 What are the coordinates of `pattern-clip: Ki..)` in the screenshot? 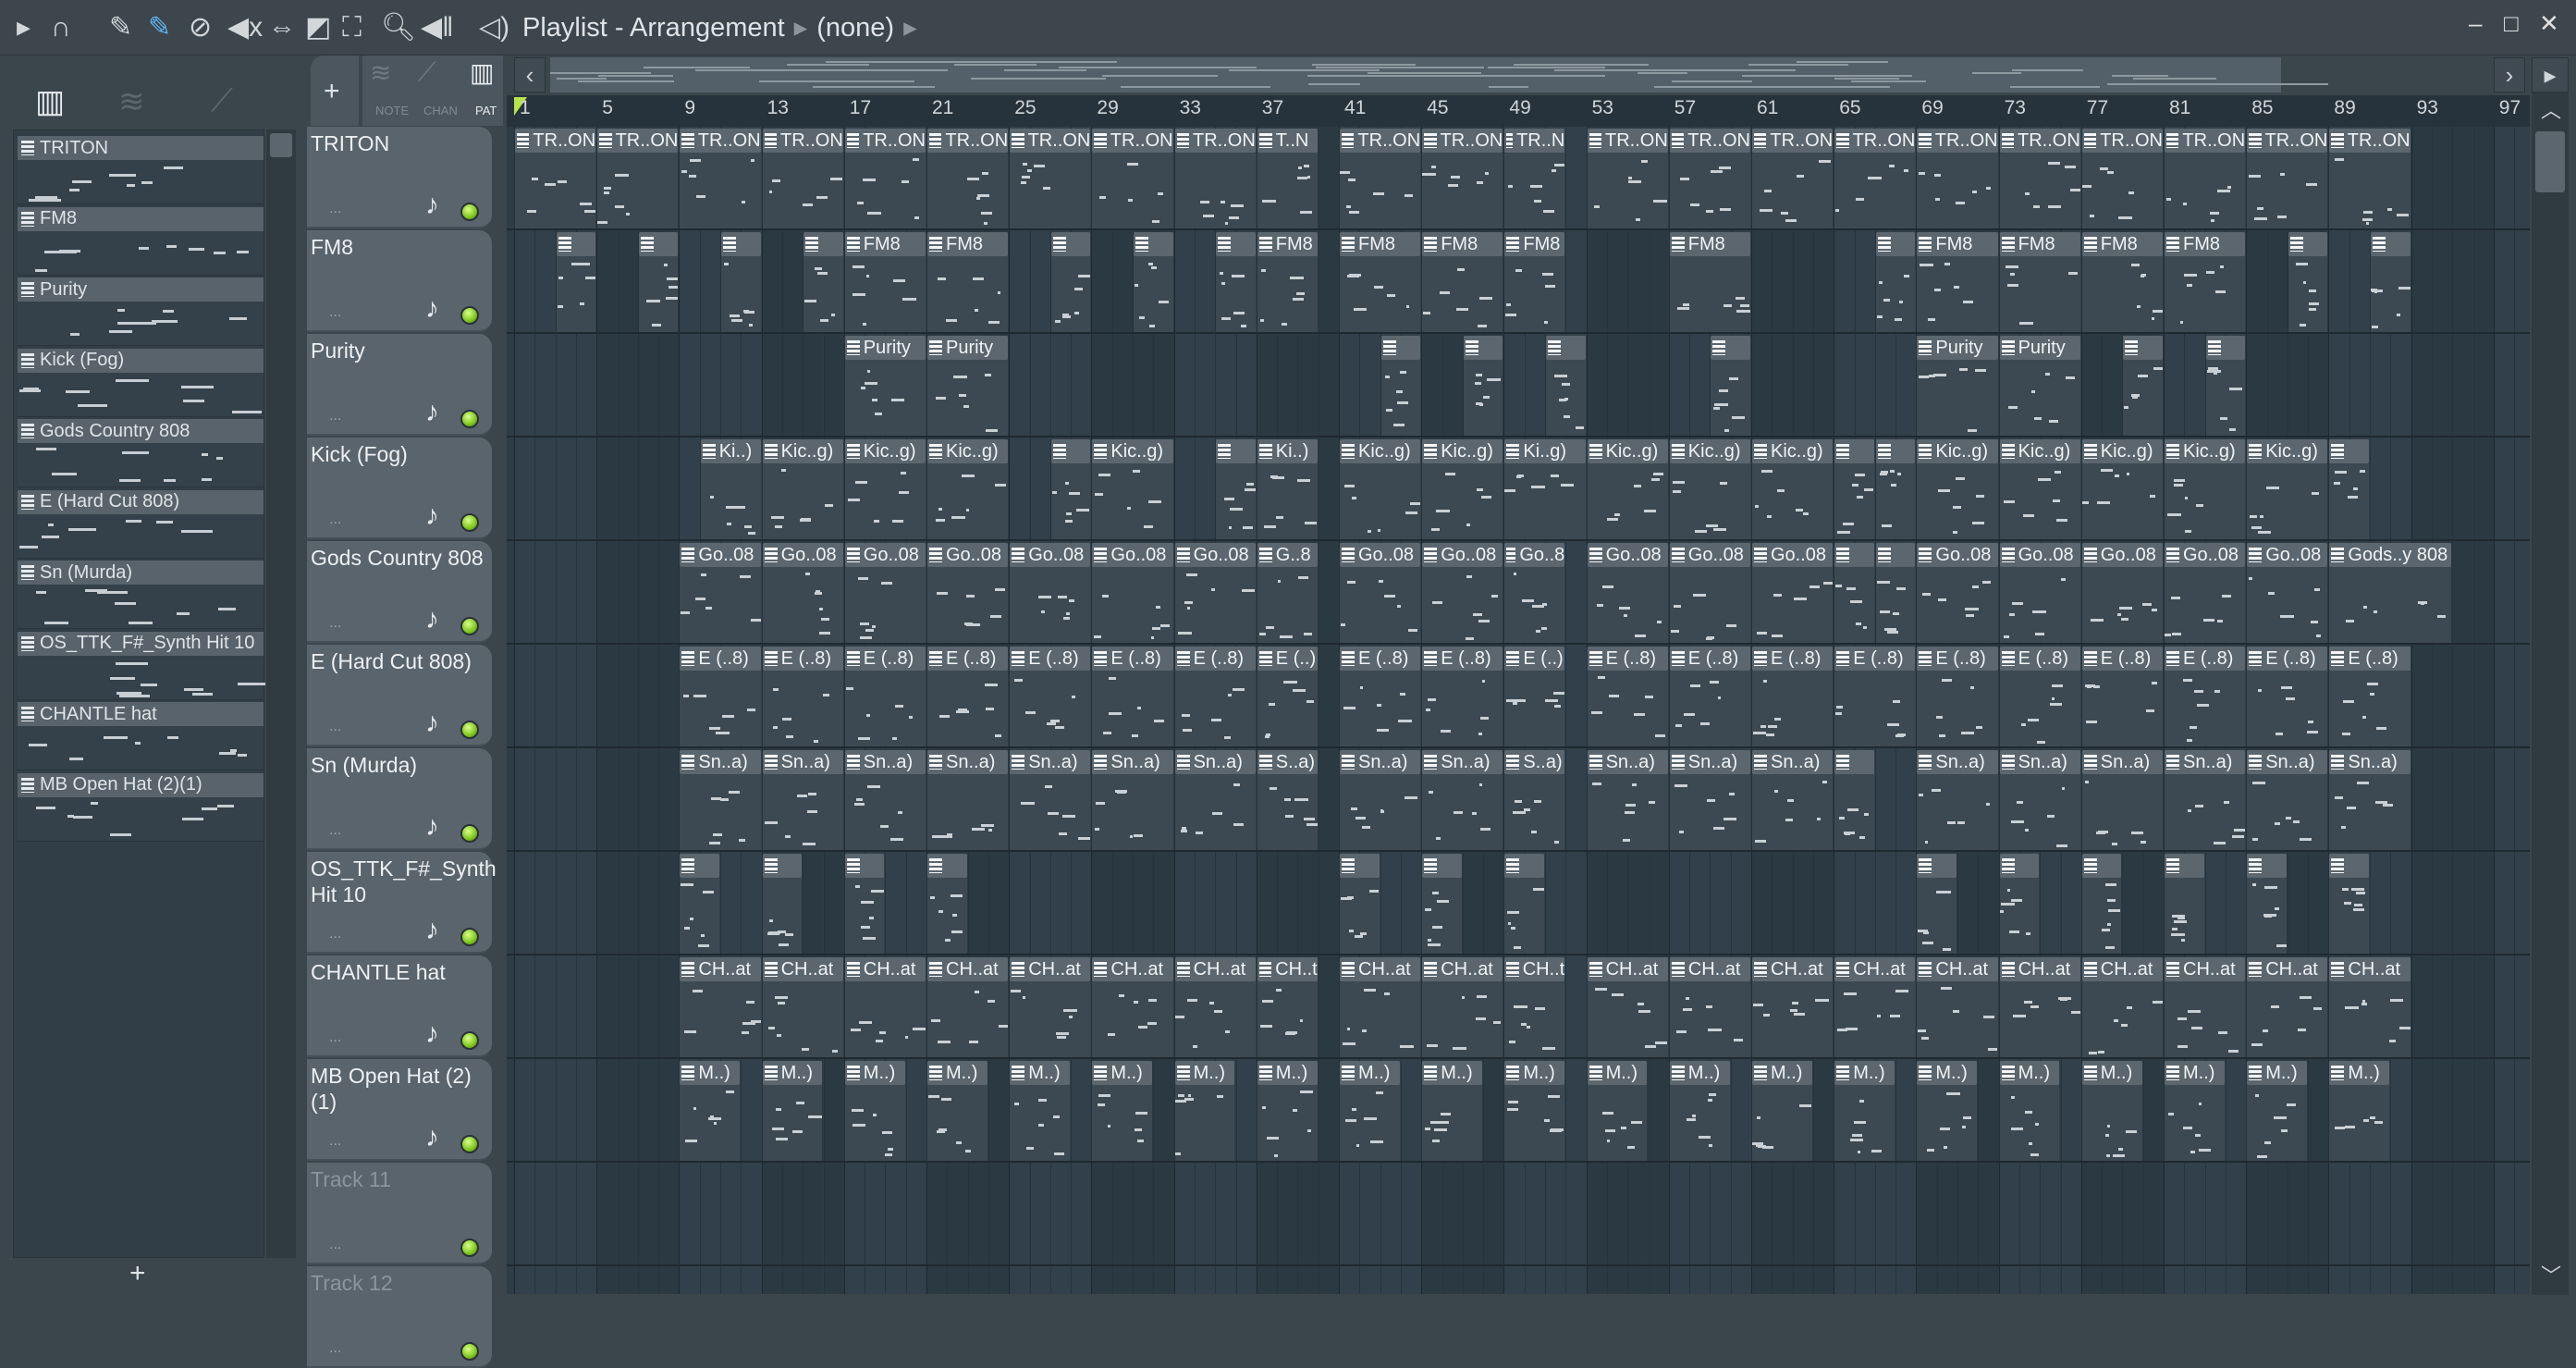 It's located at (1287, 489).